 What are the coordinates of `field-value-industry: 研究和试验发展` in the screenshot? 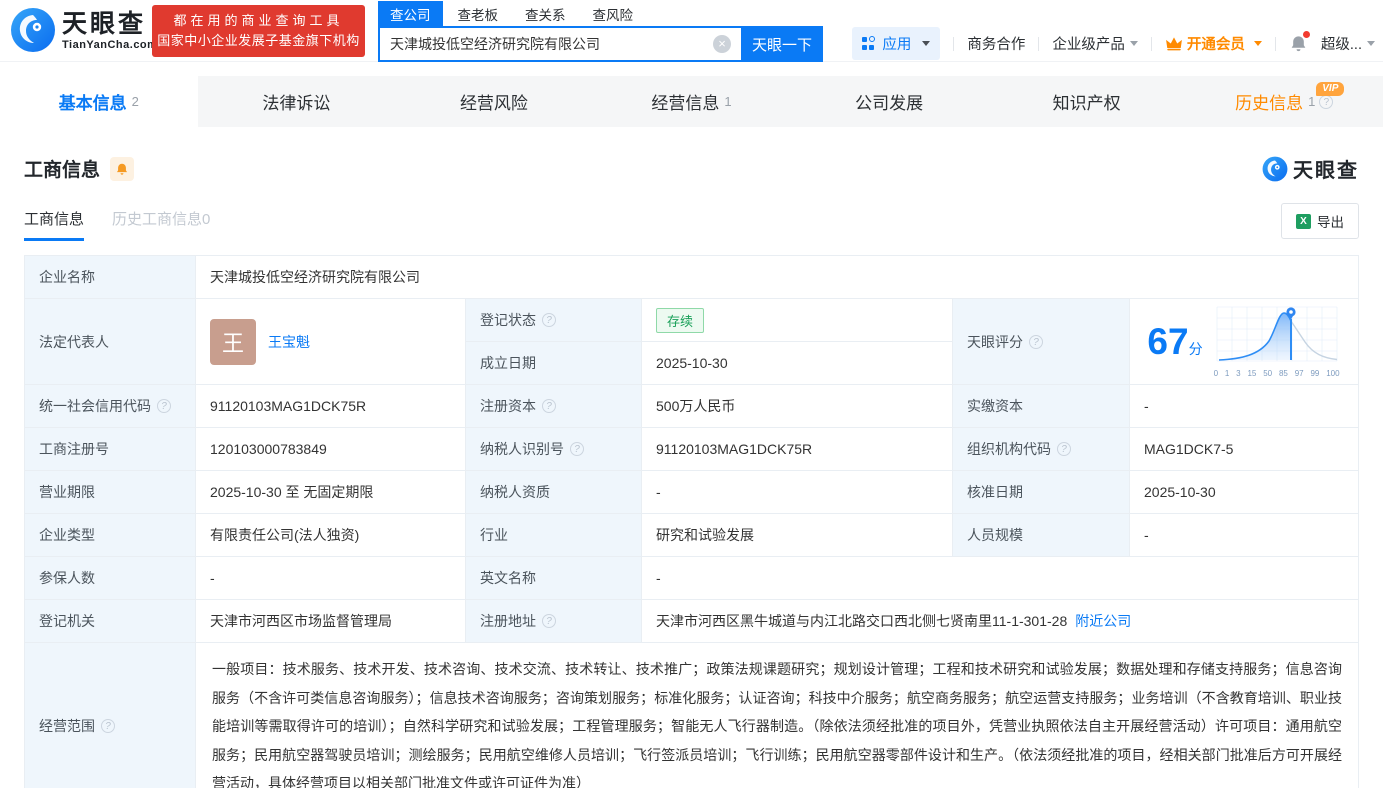 It's located at (797, 535).